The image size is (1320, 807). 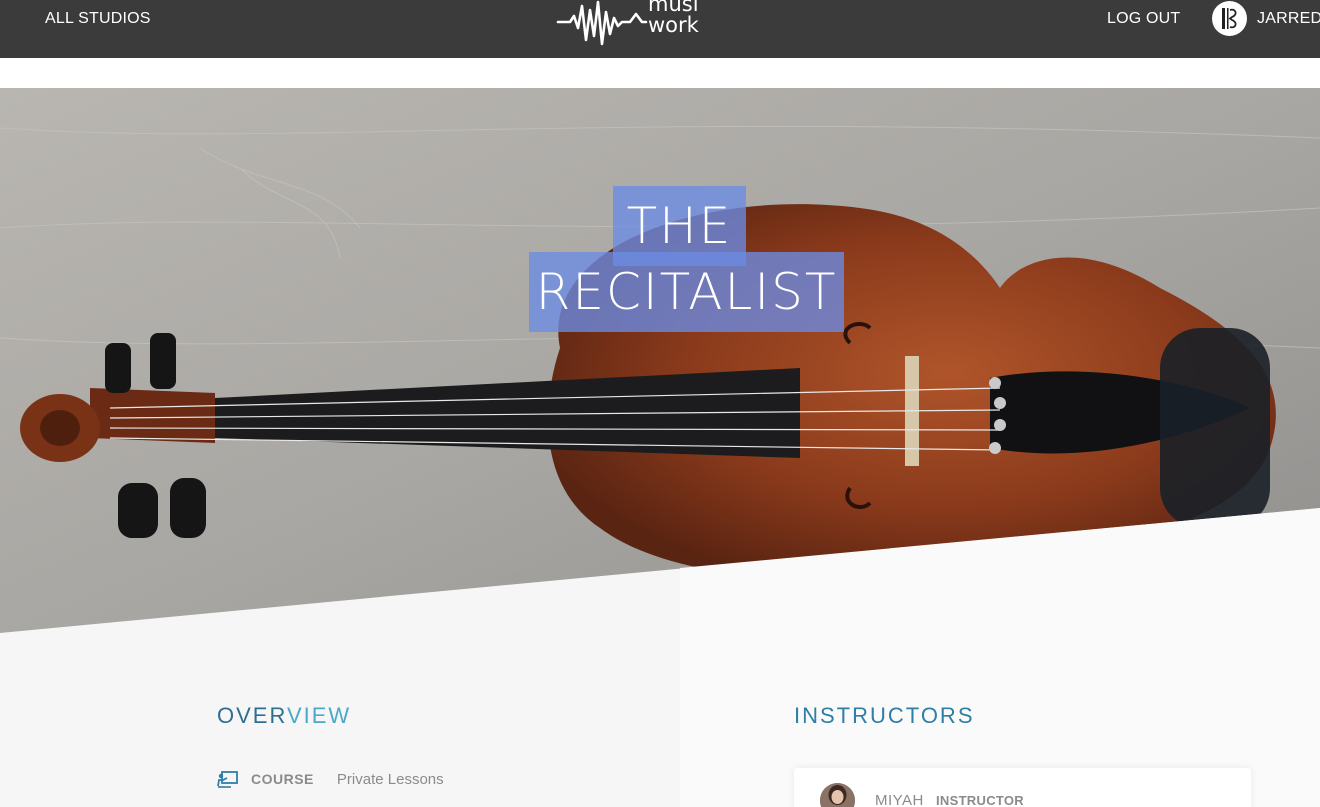 What do you see at coordinates (980, 800) in the screenshot?
I see `instructor-role: INSTRUCTOR` at bounding box center [980, 800].